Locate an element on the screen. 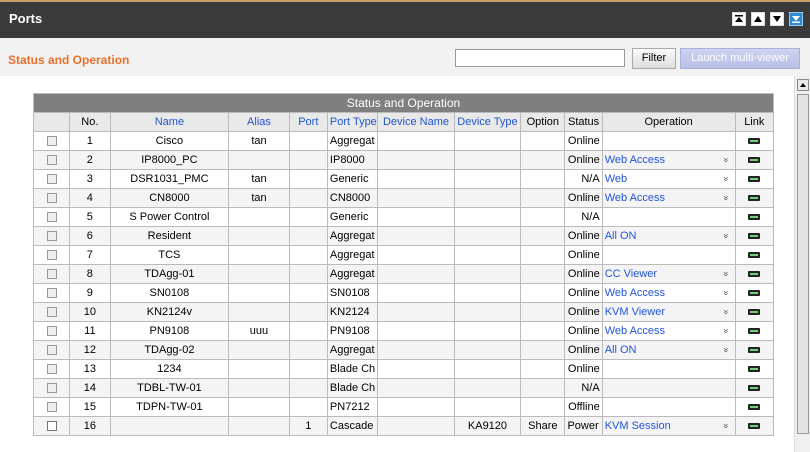 The width and height of the screenshot is (810, 452). row-operation: KVM Session » is located at coordinates (668, 426).